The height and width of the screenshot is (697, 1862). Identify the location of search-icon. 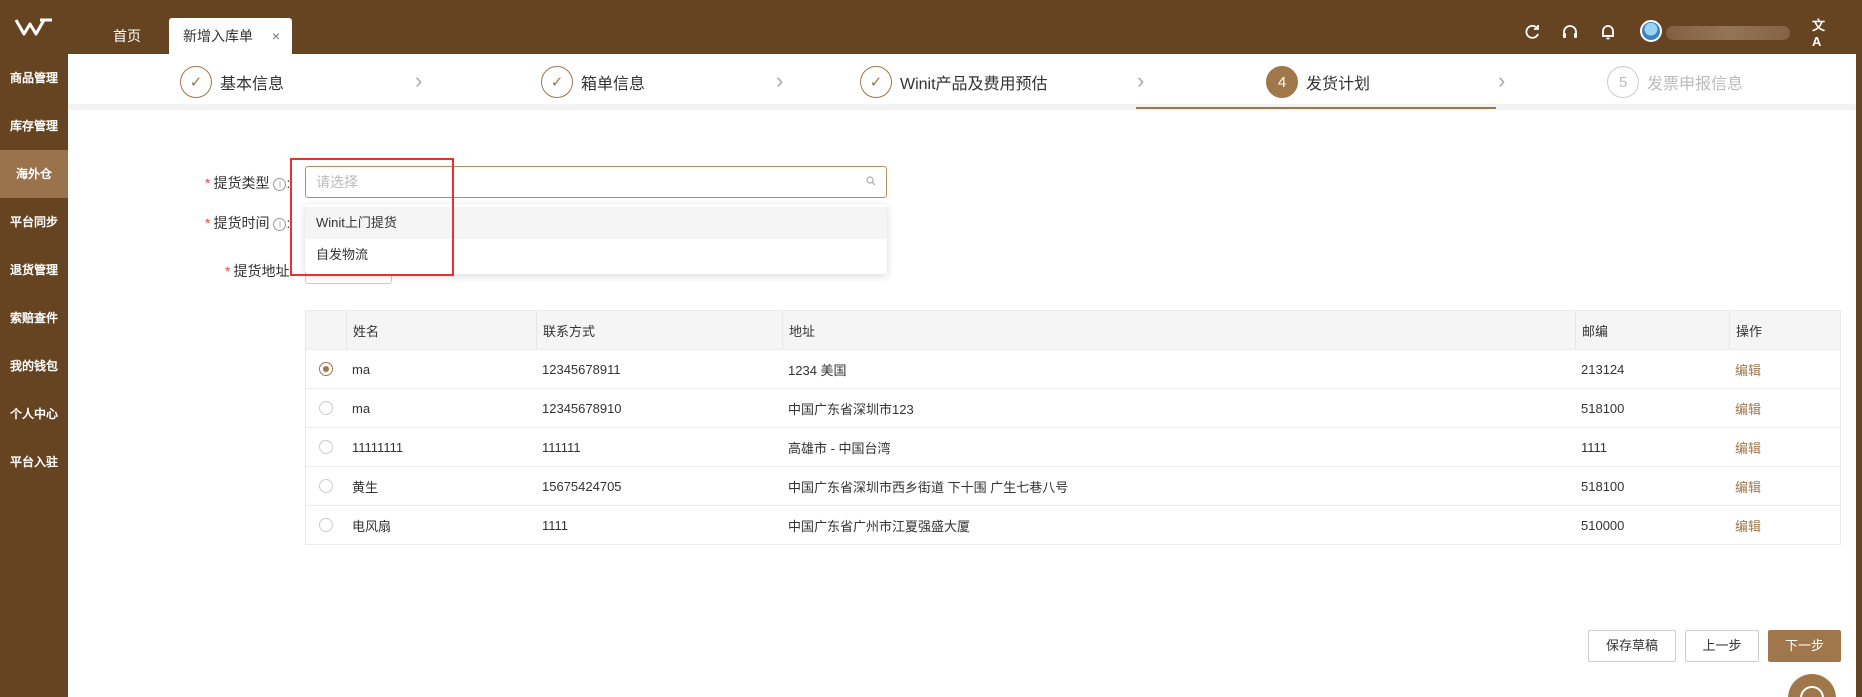
(871, 182).